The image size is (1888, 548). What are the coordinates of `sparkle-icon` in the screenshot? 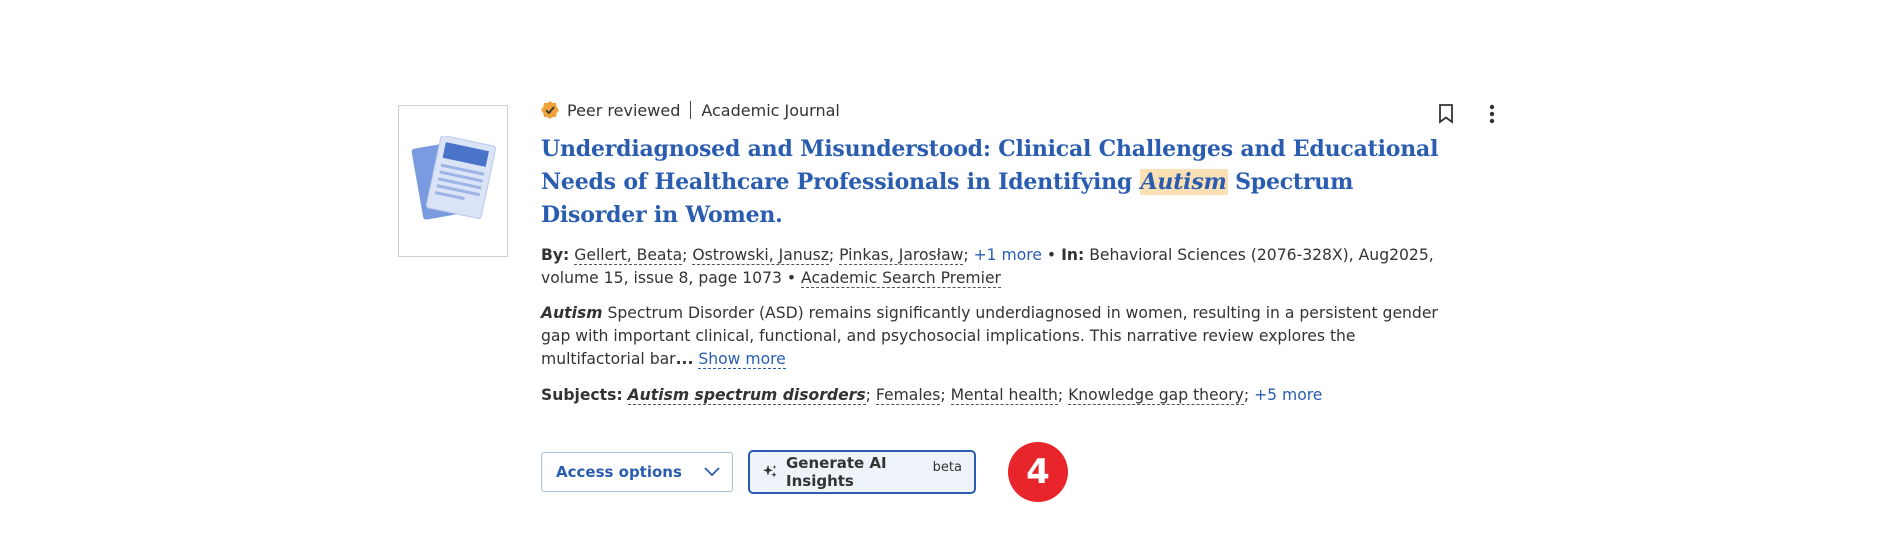 It's located at (770, 472).